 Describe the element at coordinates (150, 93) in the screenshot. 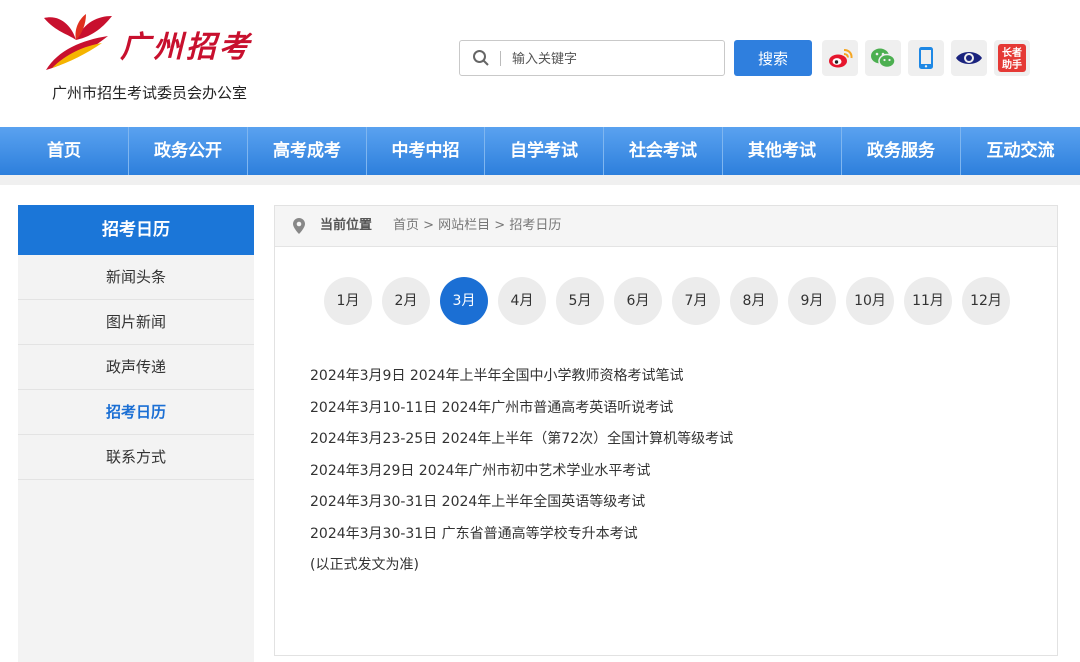

I see `logo-subtitle: 广州市招生考试委员会办公室` at that location.